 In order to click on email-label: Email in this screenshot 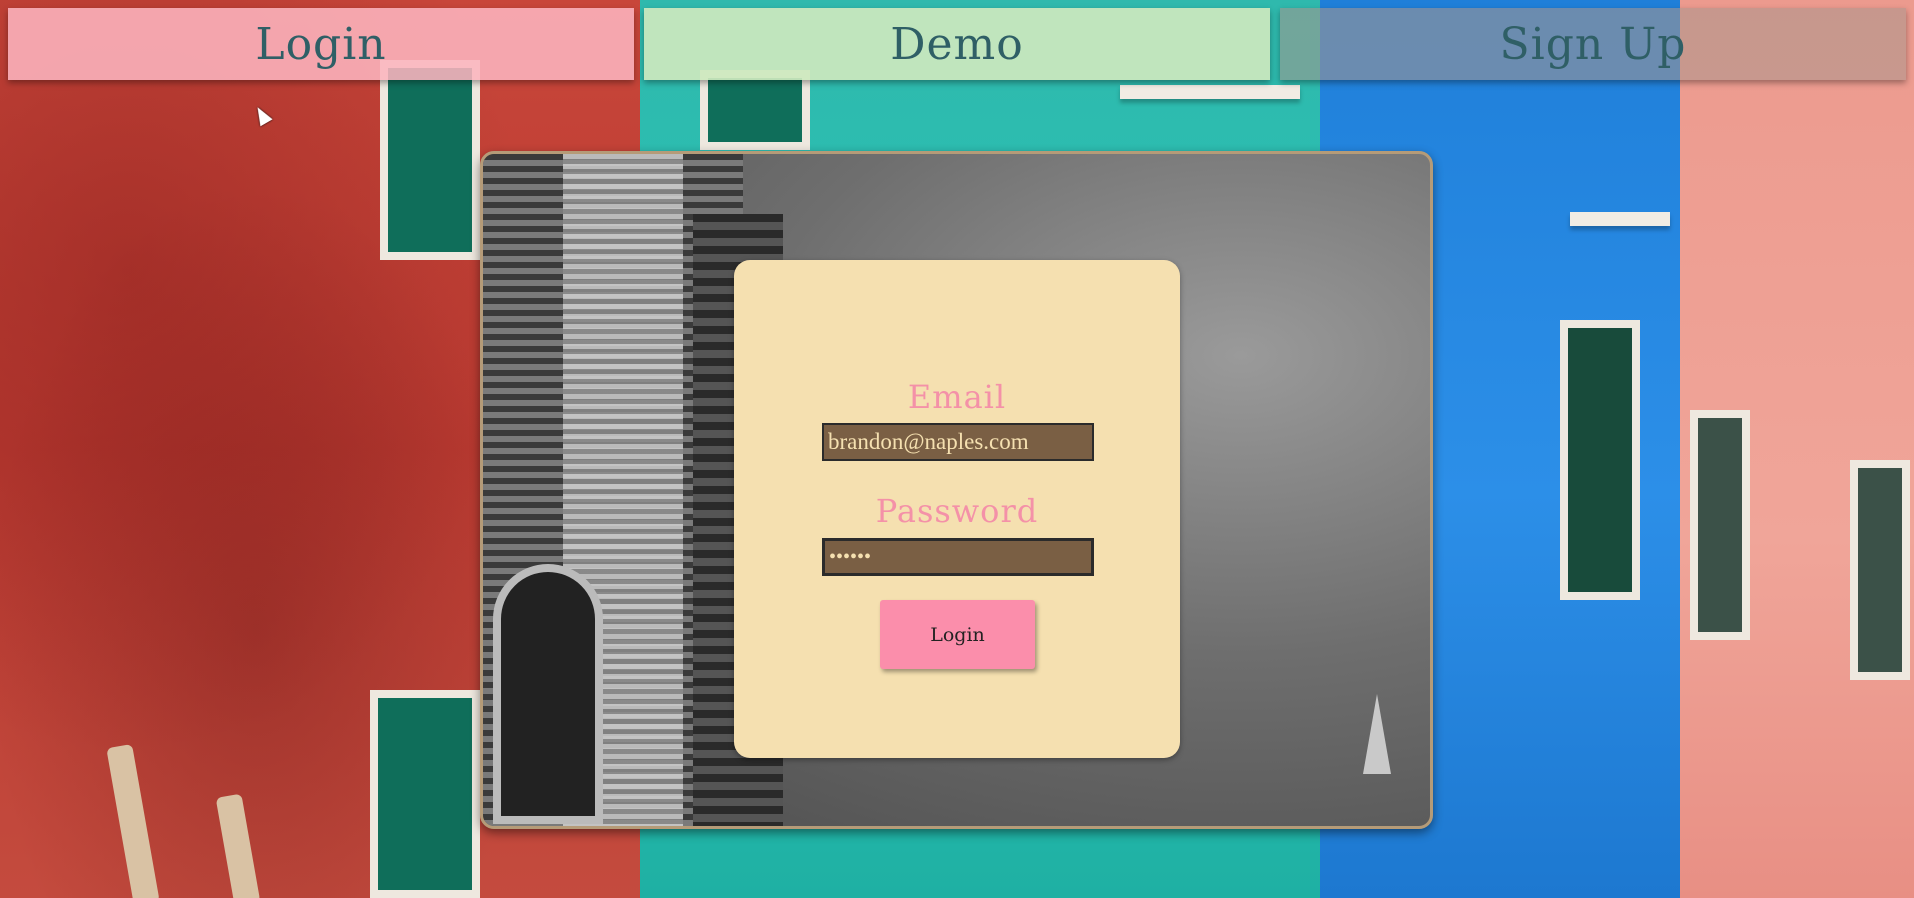, I will do `click(957, 397)`.